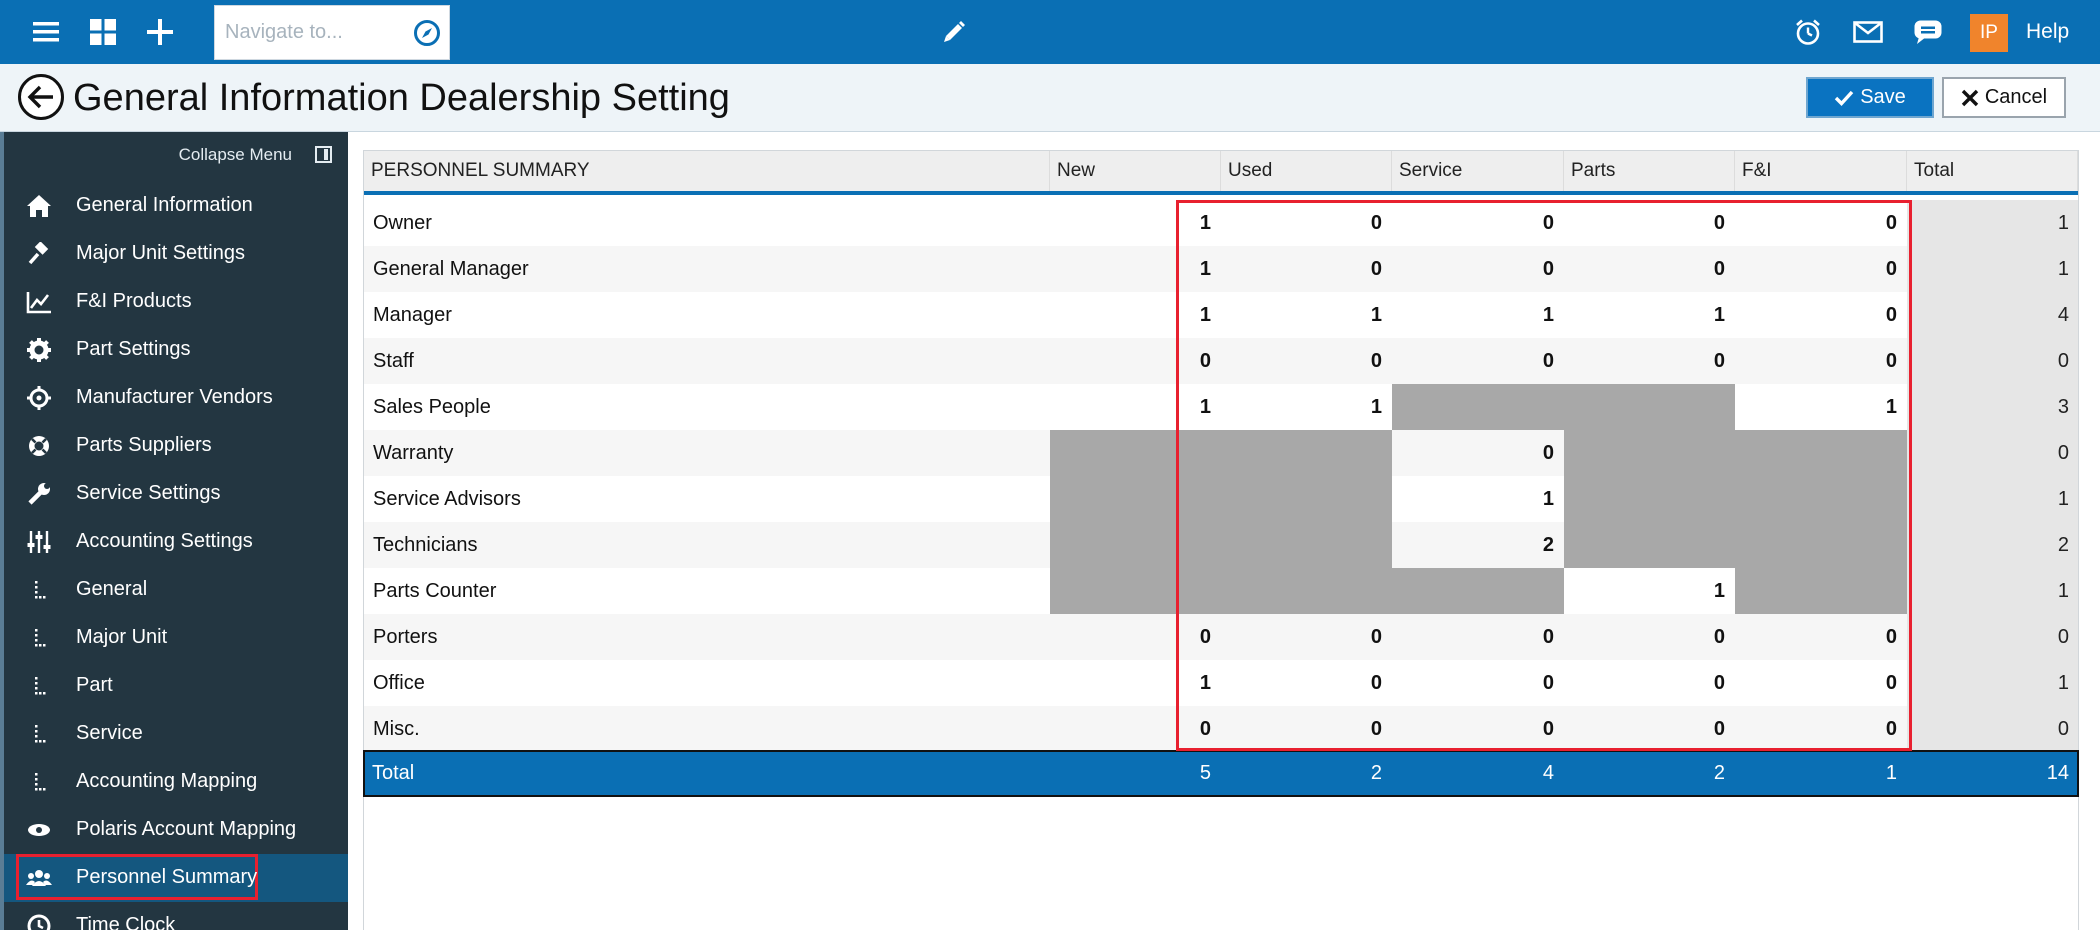 The width and height of the screenshot is (2100, 930). Describe the element at coordinates (1306, 171) in the screenshot. I see `col-used-header: Used` at that location.